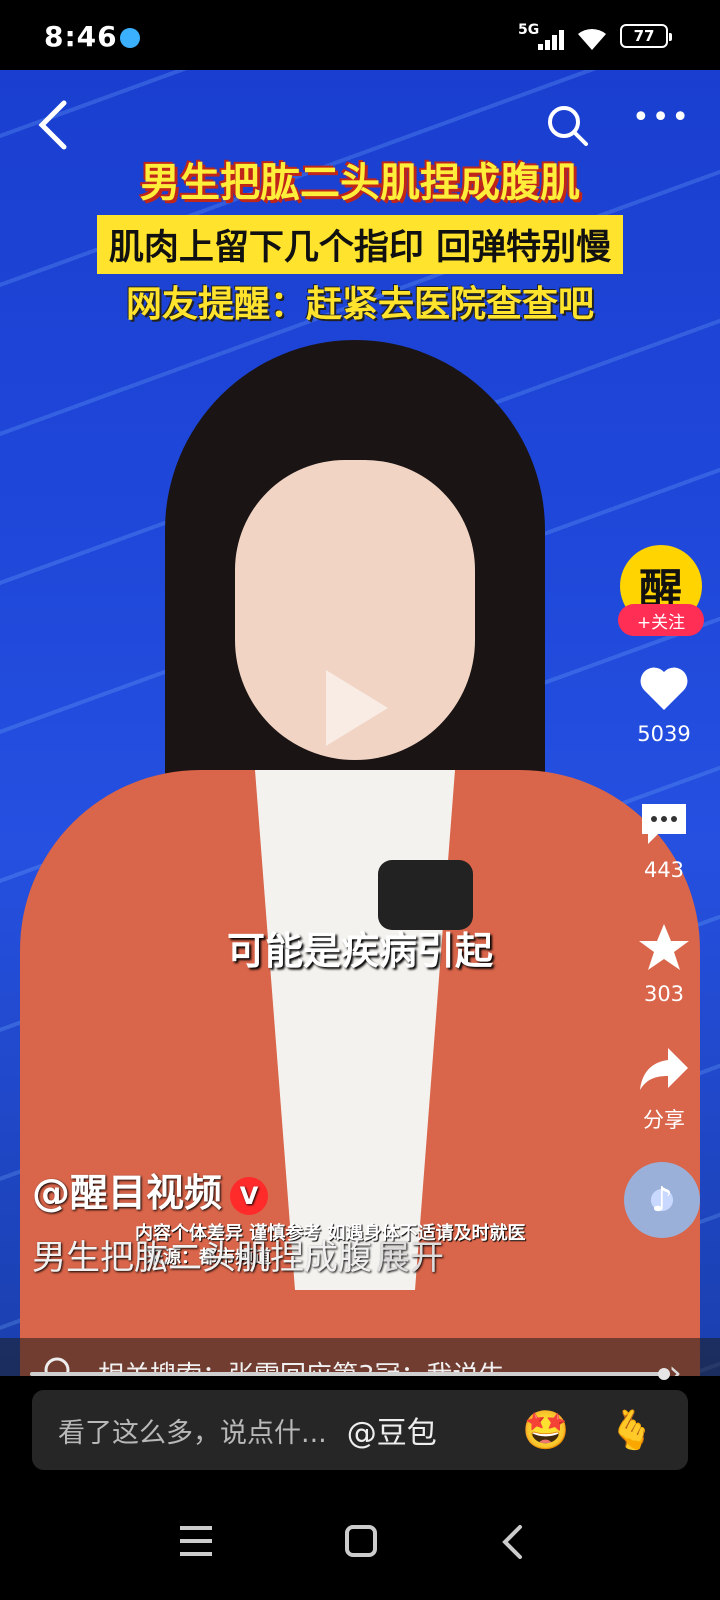 Image resolution: width=720 pixels, height=1600 pixels. What do you see at coordinates (545, 1430) in the screenshot?
I see `emoji-star-eyes-icon: 🤩` at bounding box center [545, 1430].